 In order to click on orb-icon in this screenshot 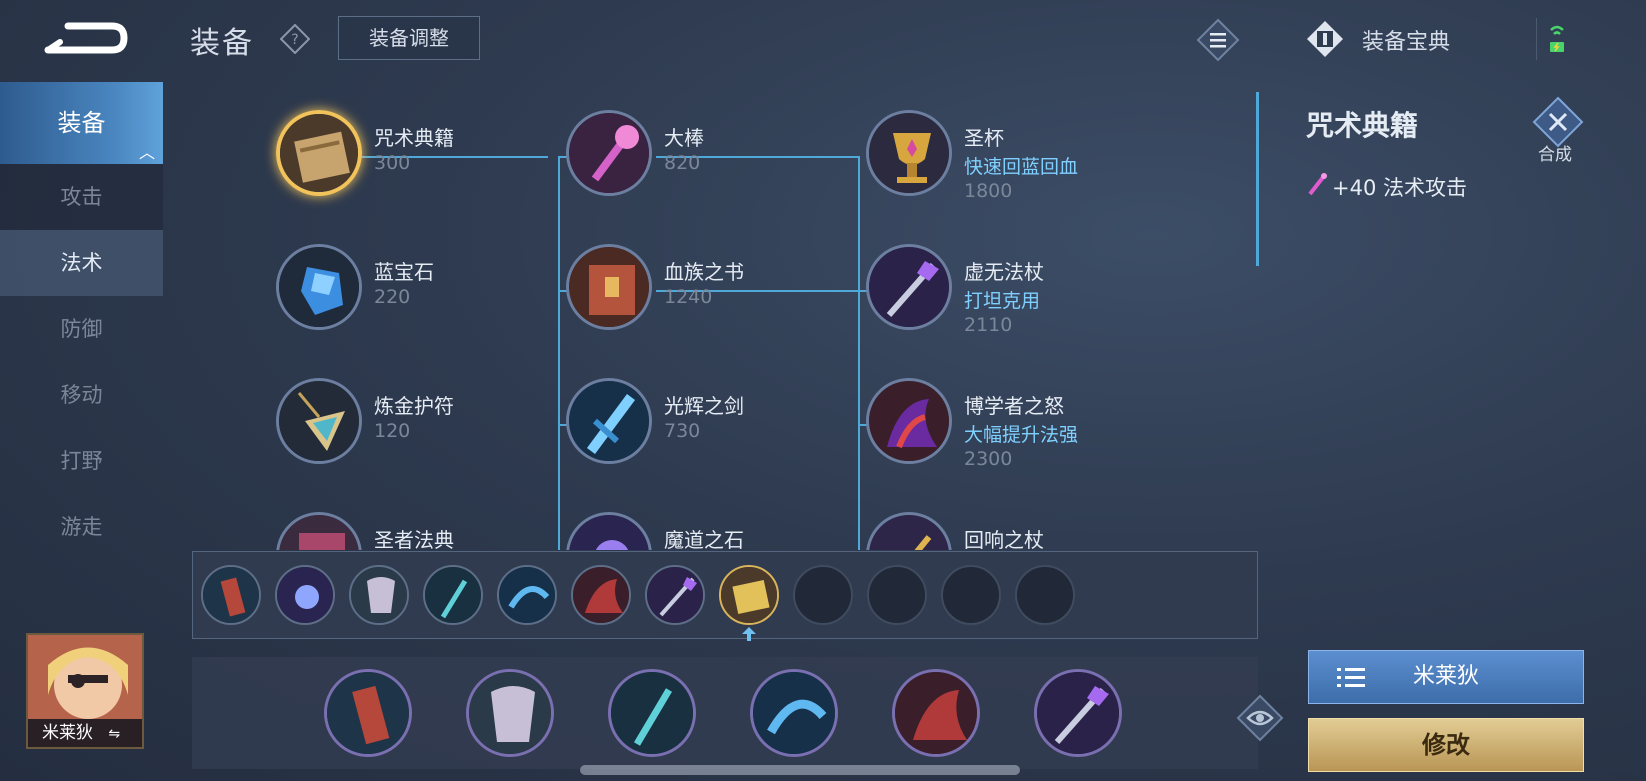, I will do `click(305, 595)`.